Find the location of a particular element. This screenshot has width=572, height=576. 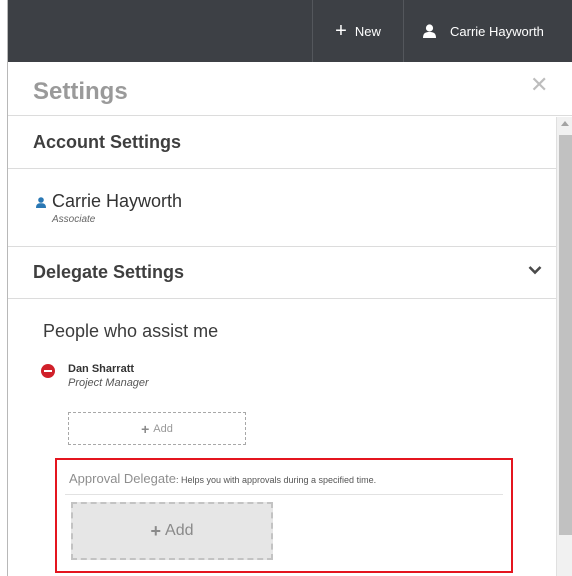

user-menu-name: Carrie Hayworth is located at coordinates (497, 31).